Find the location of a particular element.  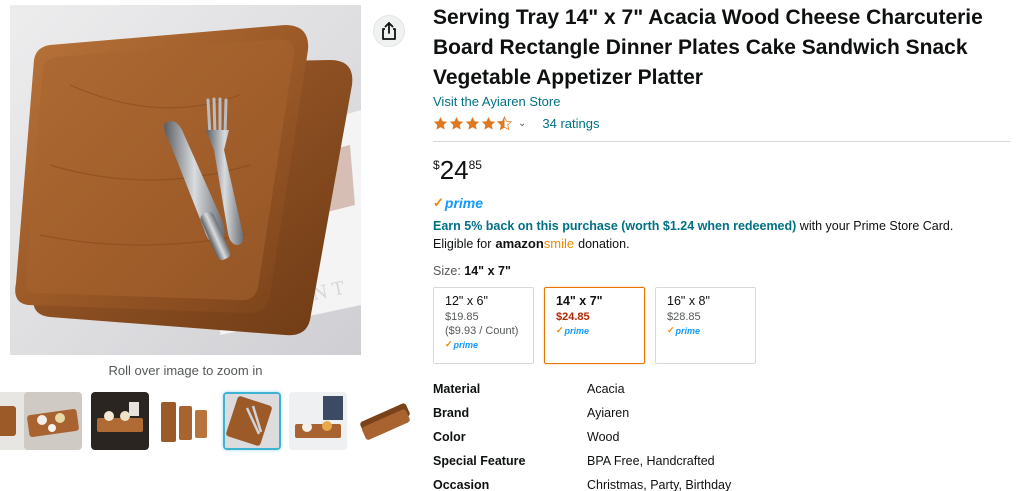

spec-row-color: Color Wood is located at coordinates (723, 437).